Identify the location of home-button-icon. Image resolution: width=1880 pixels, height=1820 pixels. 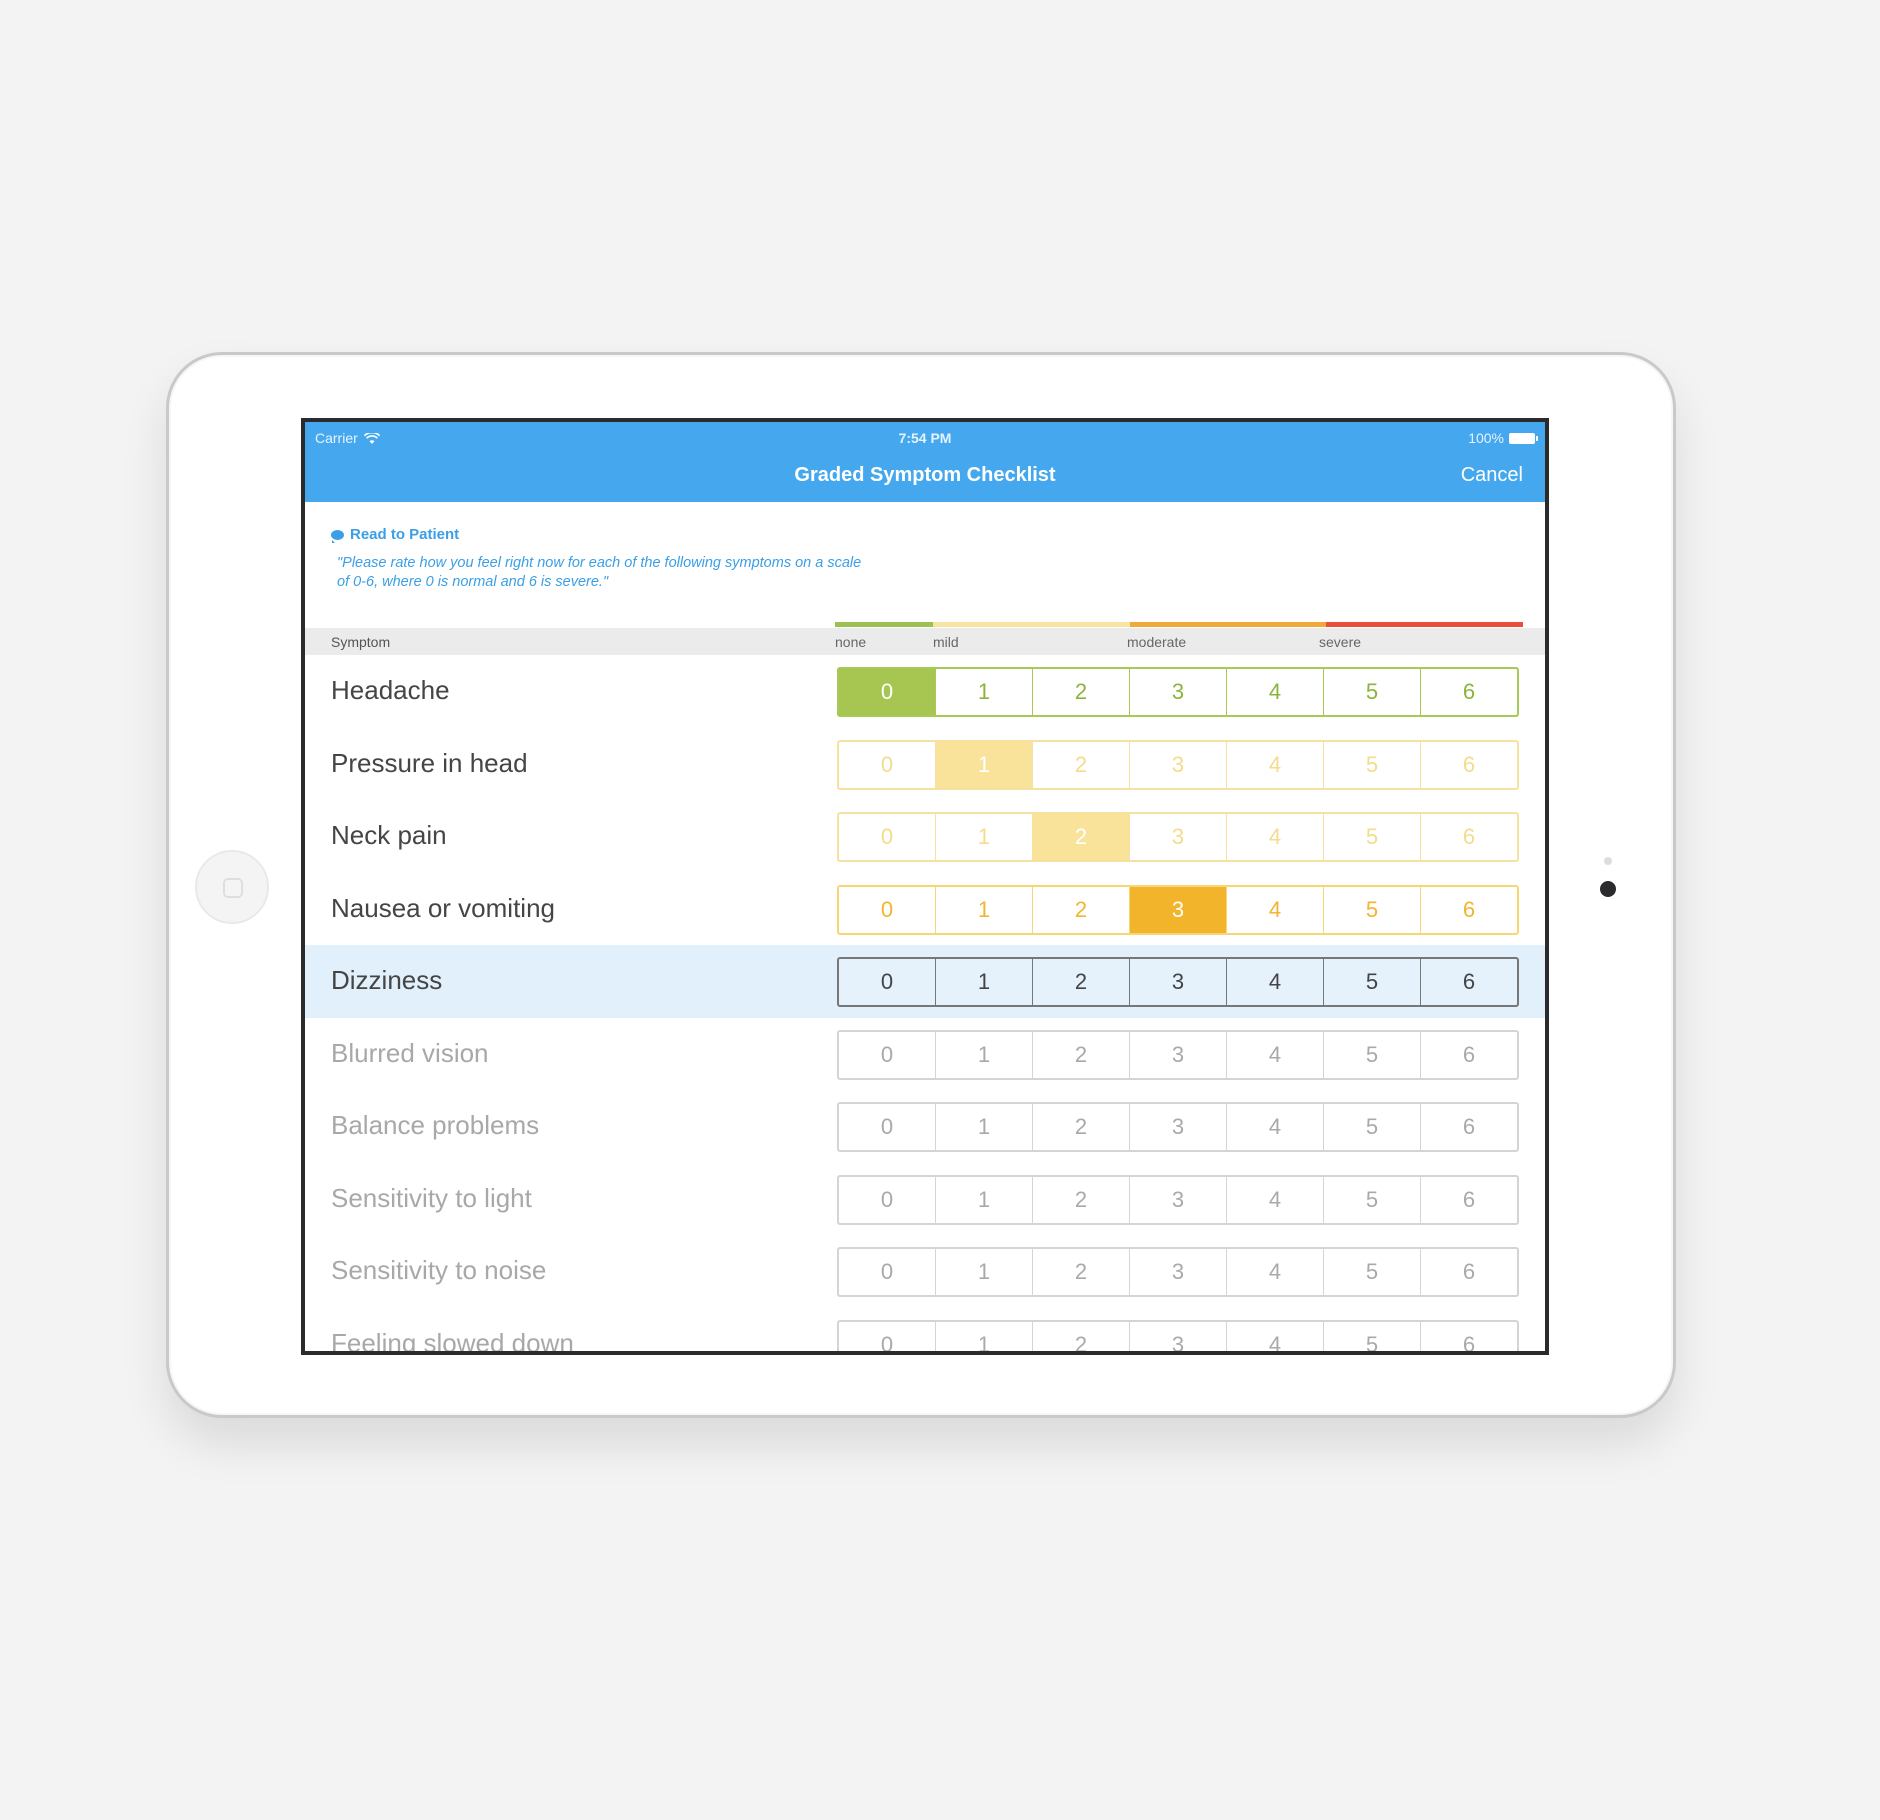
(233, 888).